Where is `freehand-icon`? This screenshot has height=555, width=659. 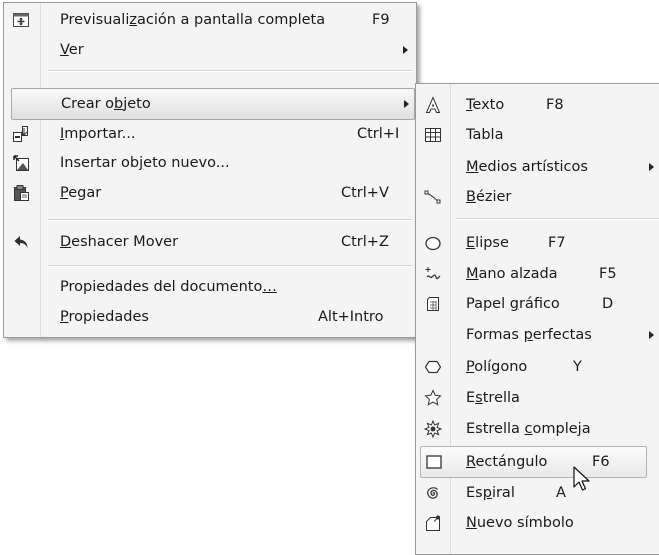
freehand-icon is located at coordinates (433, 274).